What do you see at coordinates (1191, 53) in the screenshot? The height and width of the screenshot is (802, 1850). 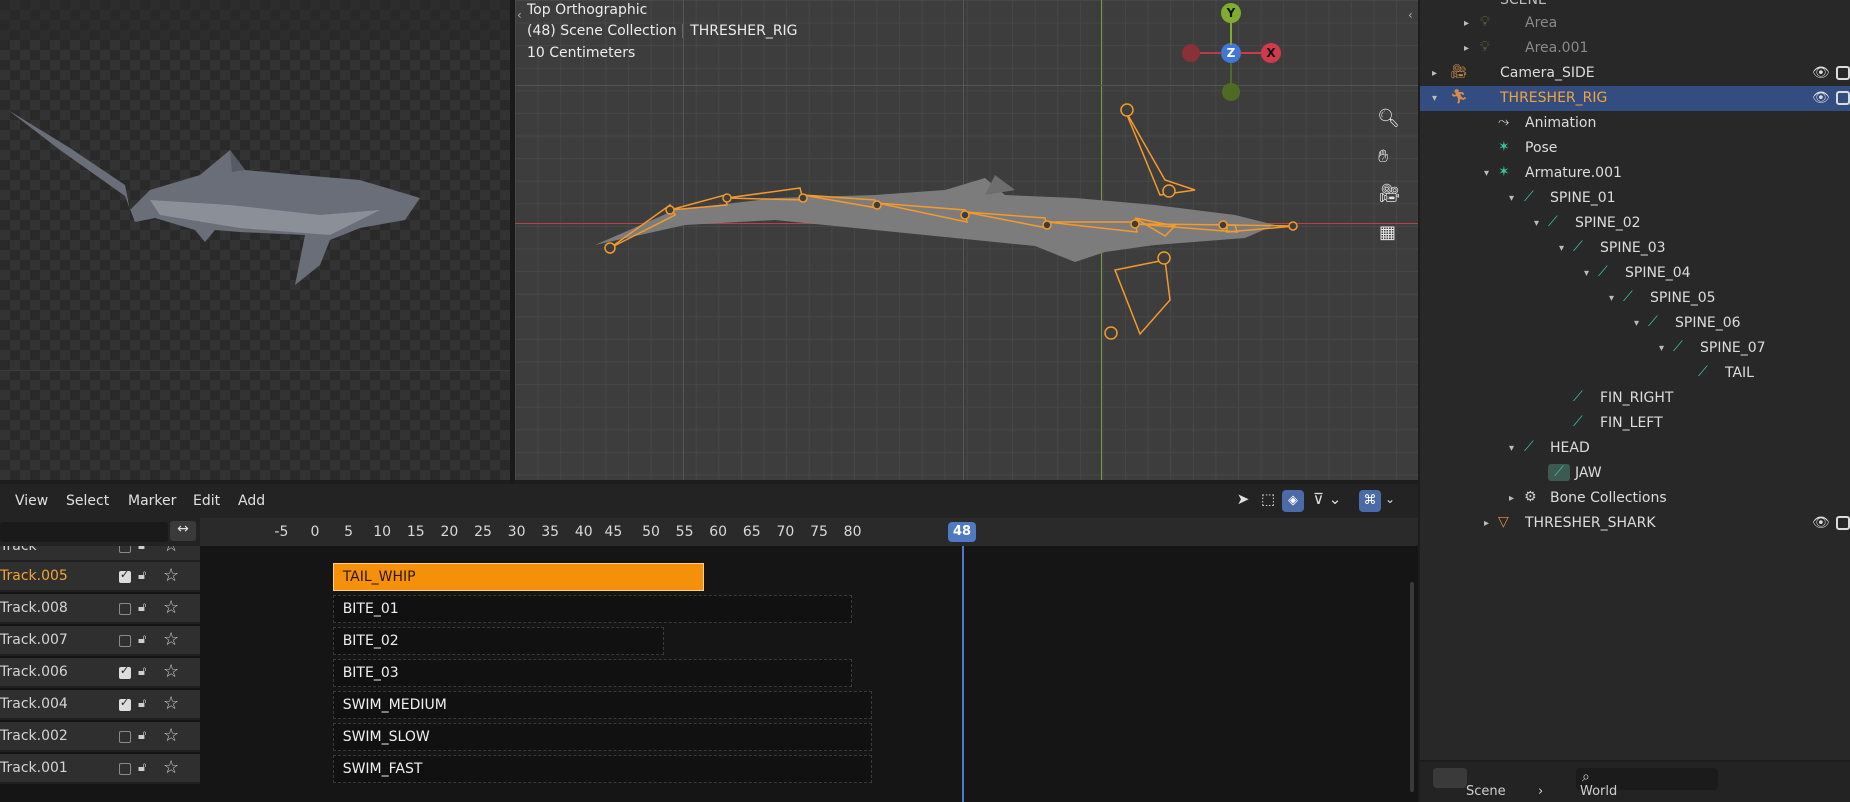 I see `gizmo-neg-x-axis` at bounding box center [1191, 53].